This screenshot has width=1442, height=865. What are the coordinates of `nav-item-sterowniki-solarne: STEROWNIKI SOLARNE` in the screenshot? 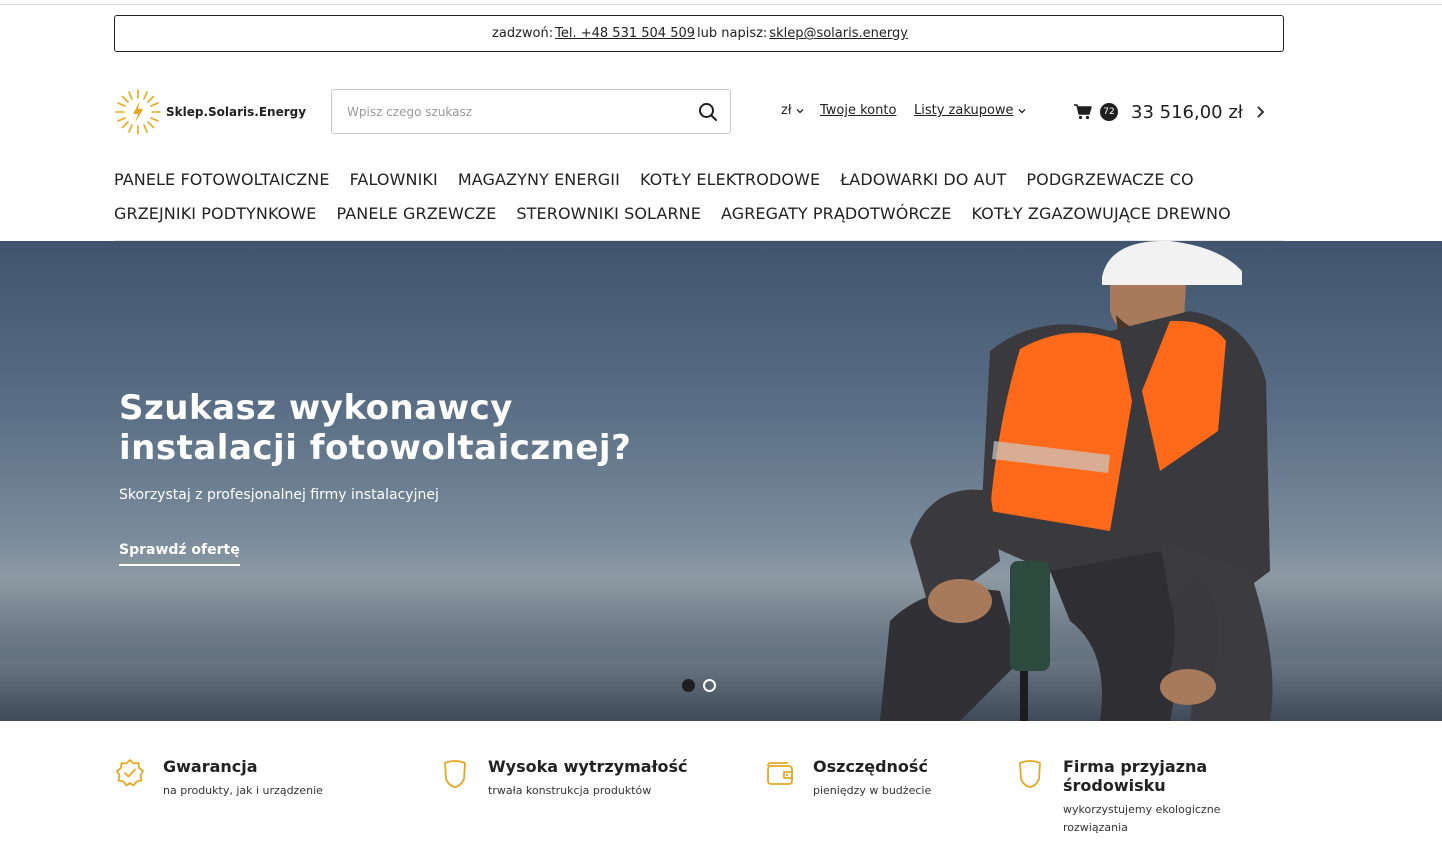 It's located at (608, 213).